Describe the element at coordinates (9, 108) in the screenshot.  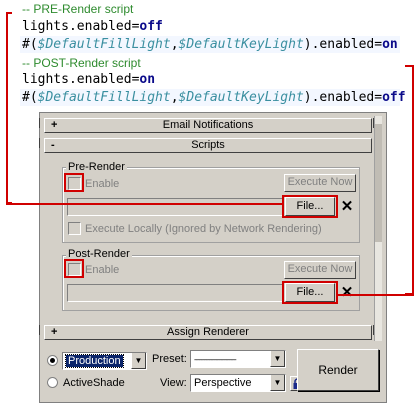
I see `pre-render-bracket` at that location.